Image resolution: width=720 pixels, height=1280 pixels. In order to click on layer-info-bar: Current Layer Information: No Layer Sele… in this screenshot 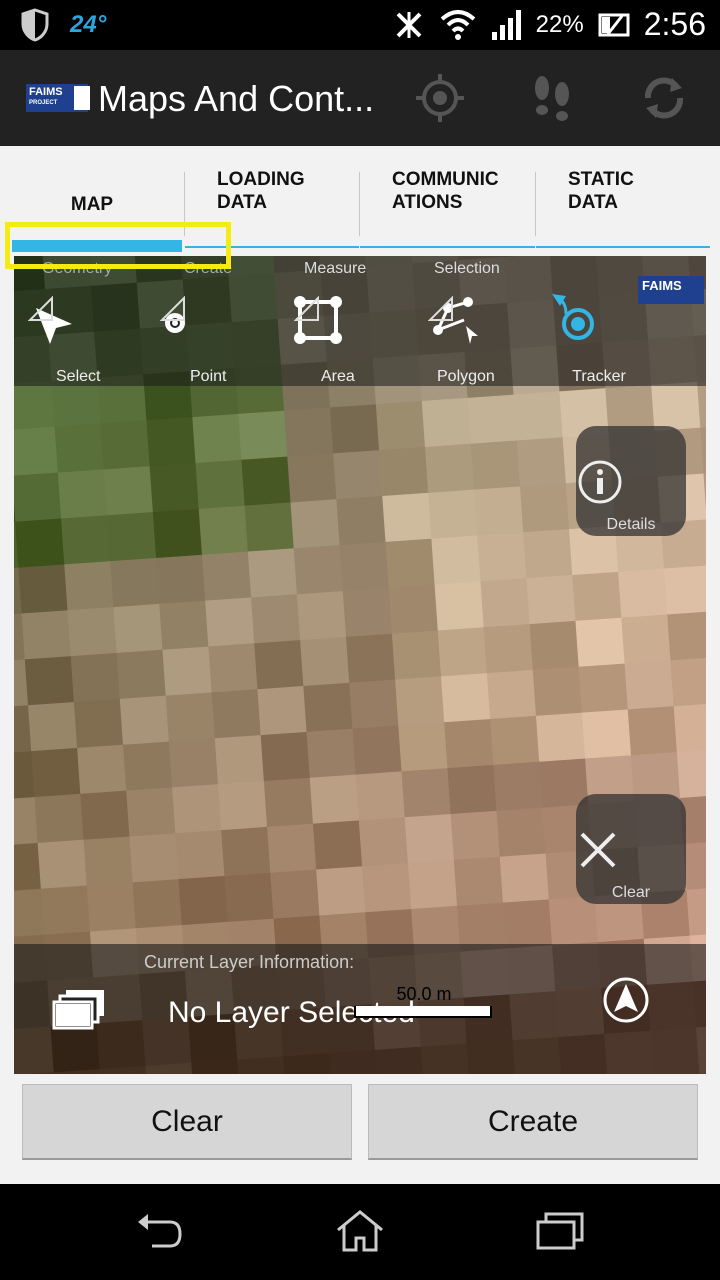, I will do `click(360, 1009)`.